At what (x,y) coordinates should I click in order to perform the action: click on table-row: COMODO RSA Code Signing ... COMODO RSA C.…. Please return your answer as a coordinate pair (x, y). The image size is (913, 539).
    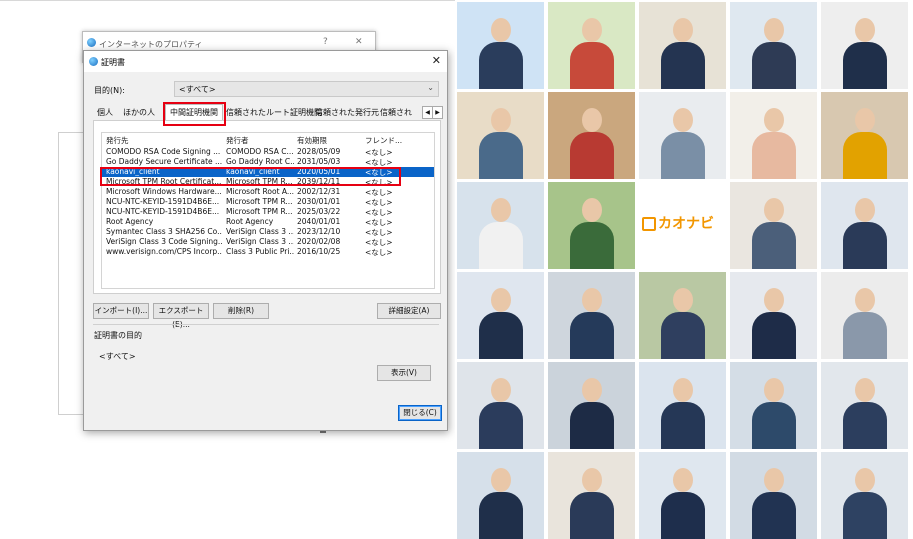
    Looking at the image, I should click on (268, 152).